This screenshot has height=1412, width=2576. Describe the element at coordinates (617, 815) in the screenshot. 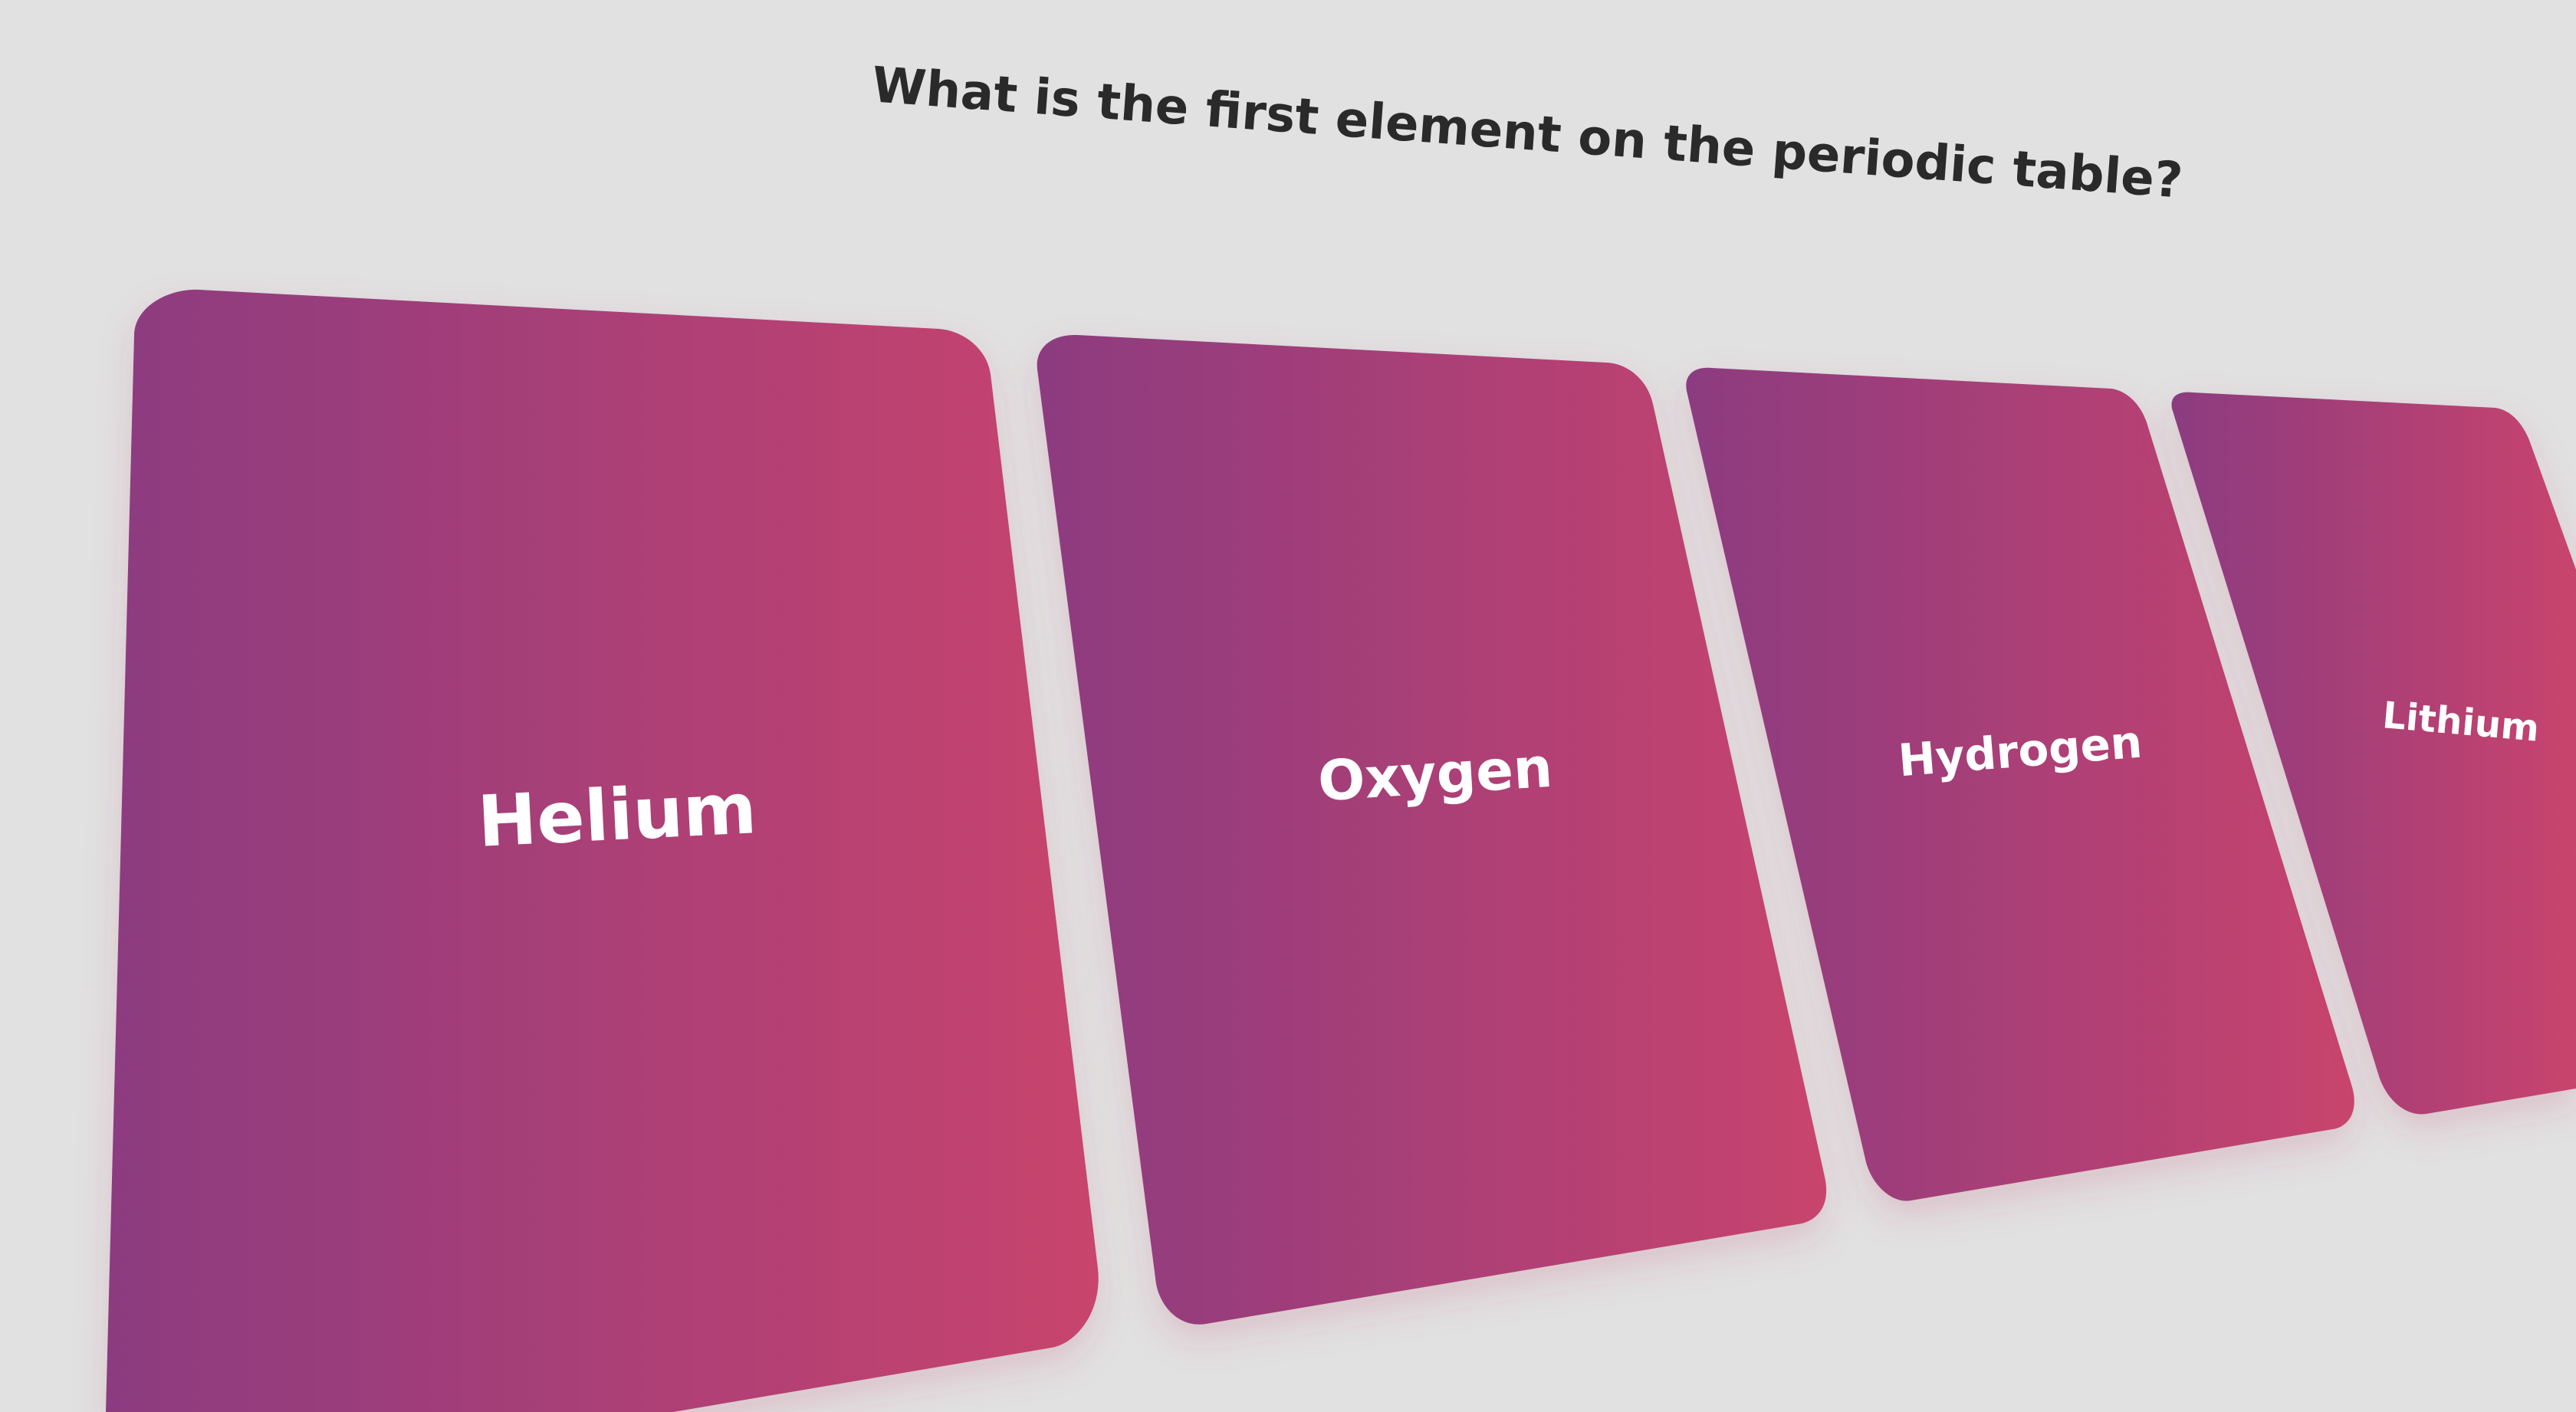

I see `answer-label-helium: Helium` at that location.